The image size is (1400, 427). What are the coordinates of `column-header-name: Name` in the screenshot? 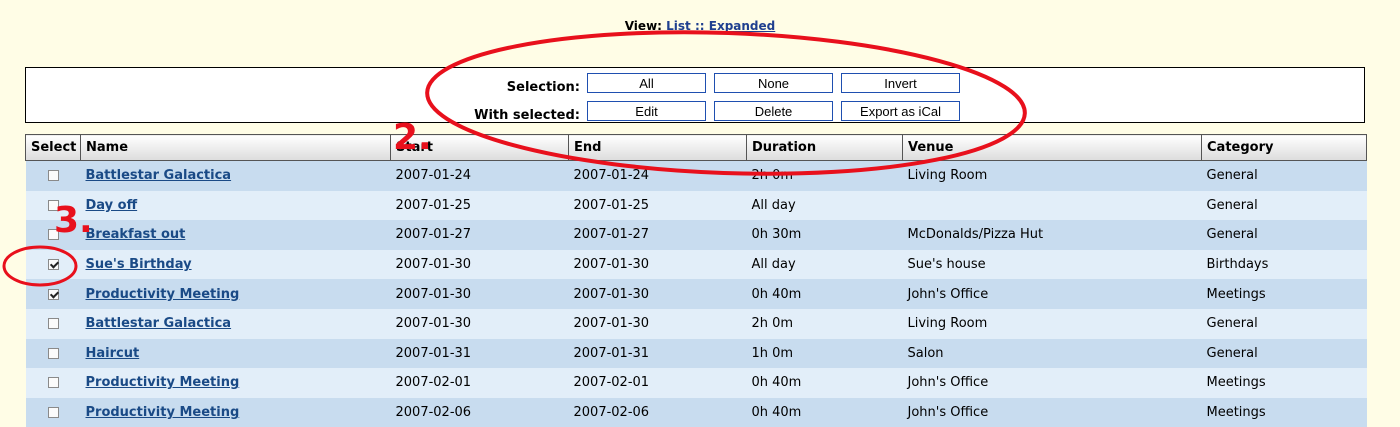 It's located at (235, 147).